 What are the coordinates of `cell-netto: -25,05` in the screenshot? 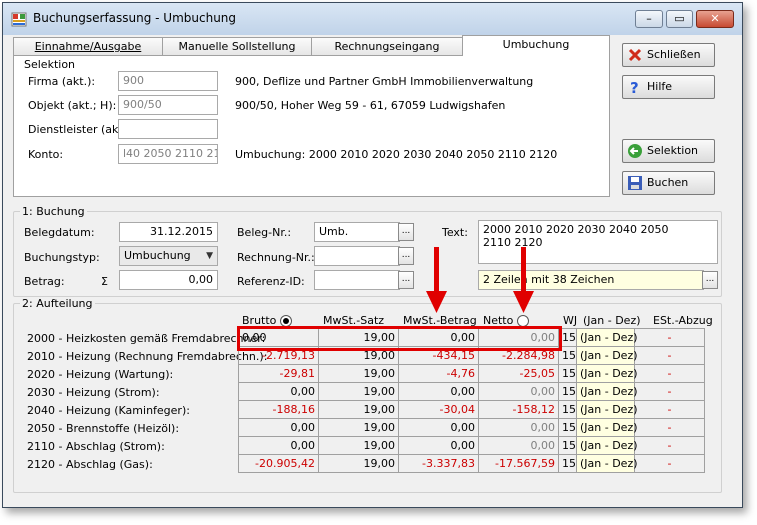 It's located at (518, 373).